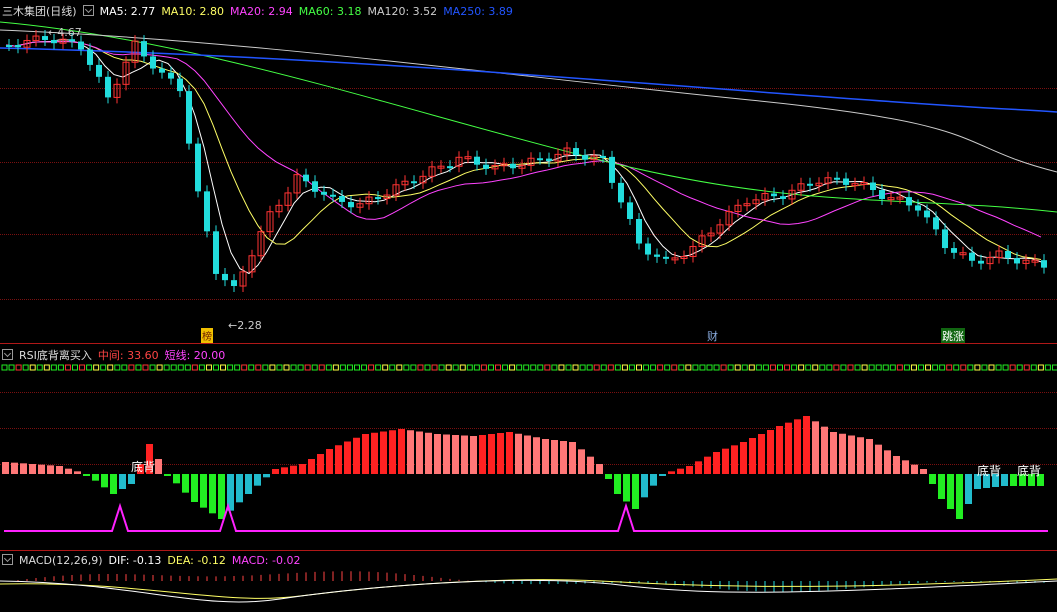 This screenshot has height=612, width=1057. What do you see at coordinates (245, 325) in the screenshot?
I see `low-price-marker: ←2.28` at bounding box center [245, 325].